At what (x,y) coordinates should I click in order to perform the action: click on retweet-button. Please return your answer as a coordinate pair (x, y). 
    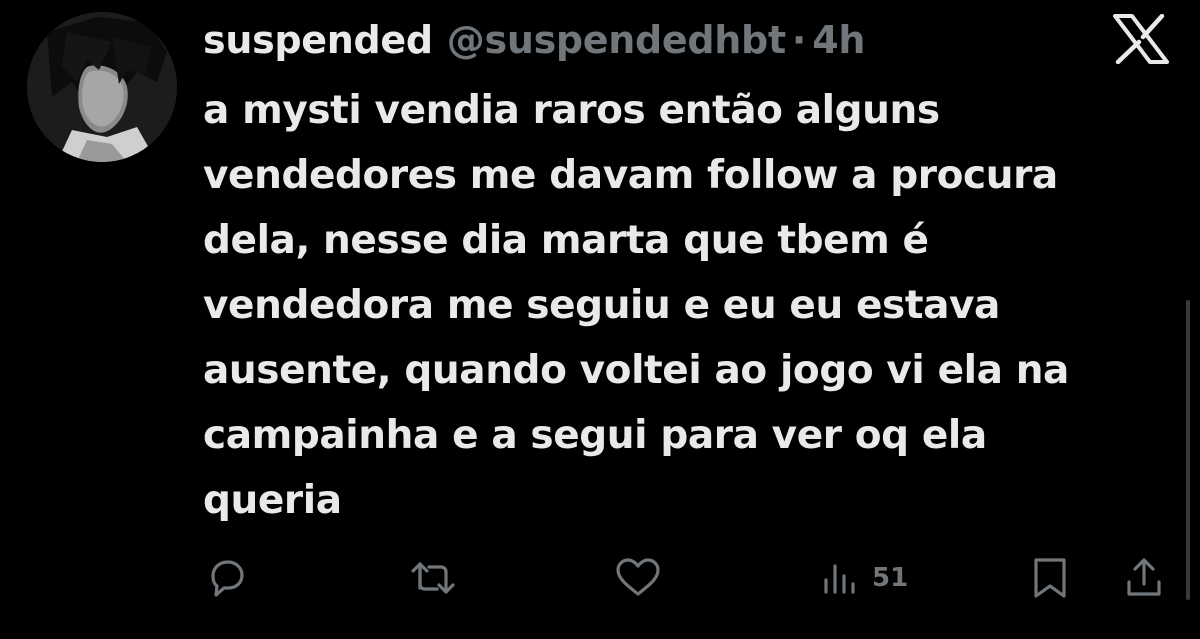
    Looking at the image, I should click on (433, 578).